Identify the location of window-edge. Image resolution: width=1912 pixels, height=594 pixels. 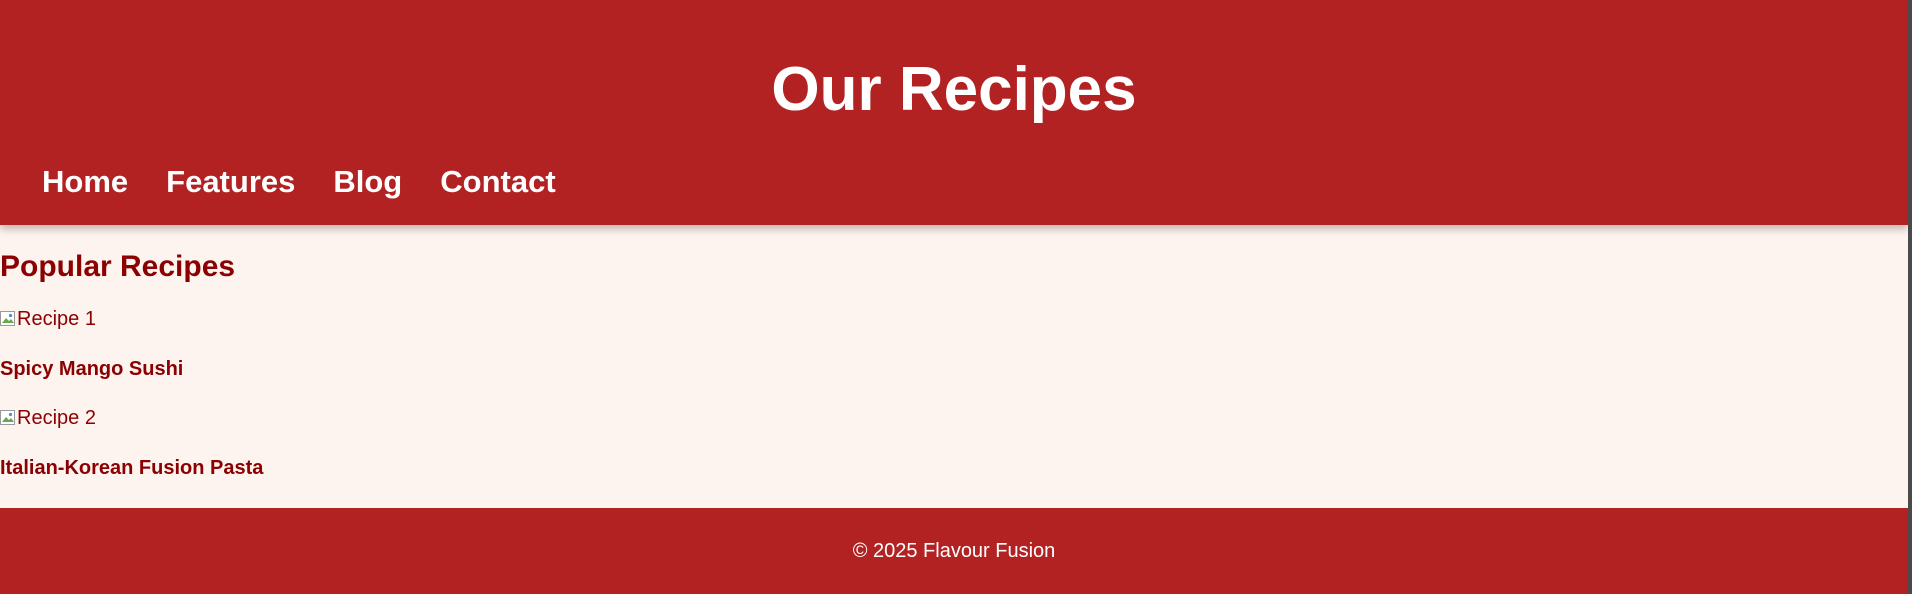
(1910, 297).